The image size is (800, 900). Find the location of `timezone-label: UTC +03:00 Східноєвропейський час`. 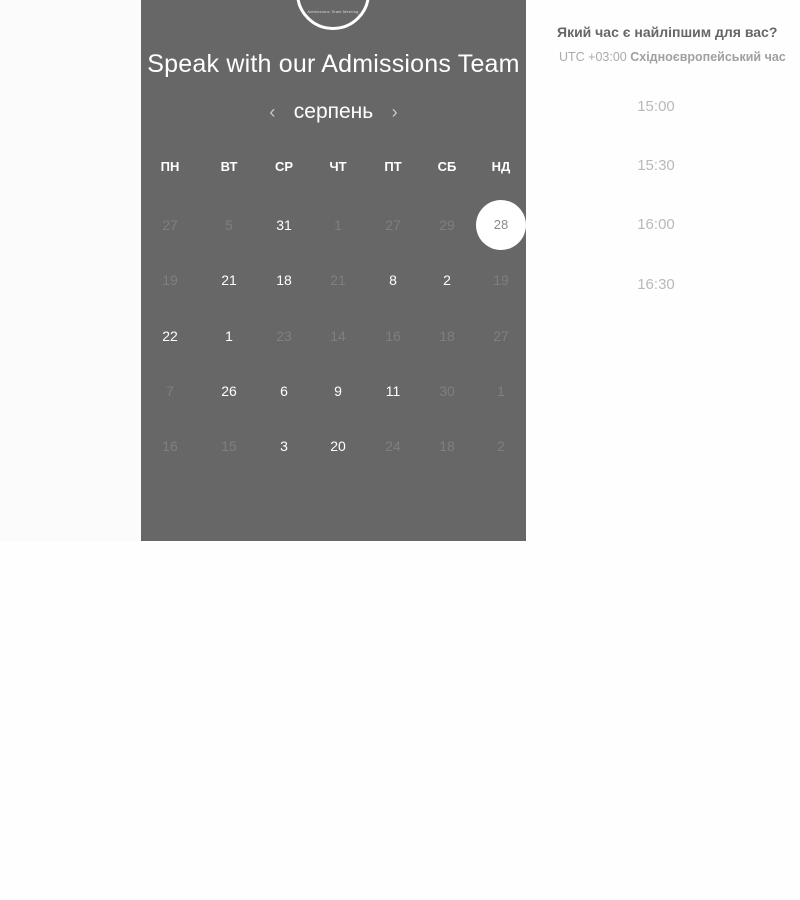

timezone-label: UTC +03:00 Східноєвропейський час is located at coordinates (672, 57).